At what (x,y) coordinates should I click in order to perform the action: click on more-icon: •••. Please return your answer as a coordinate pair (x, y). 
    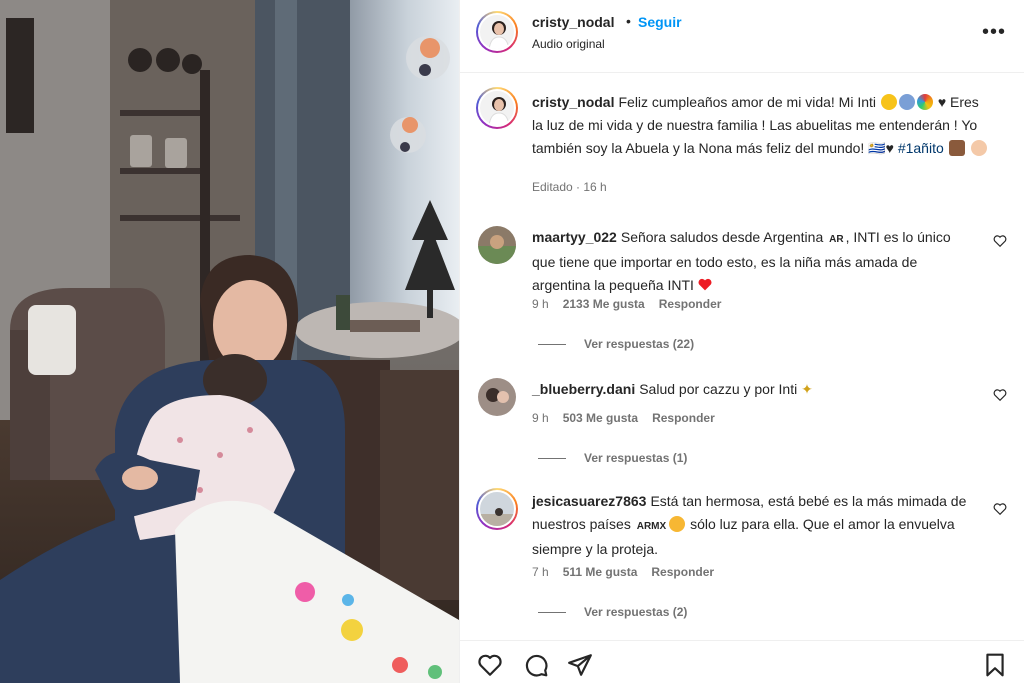
    Looking at the image, I should click on (994, 32).